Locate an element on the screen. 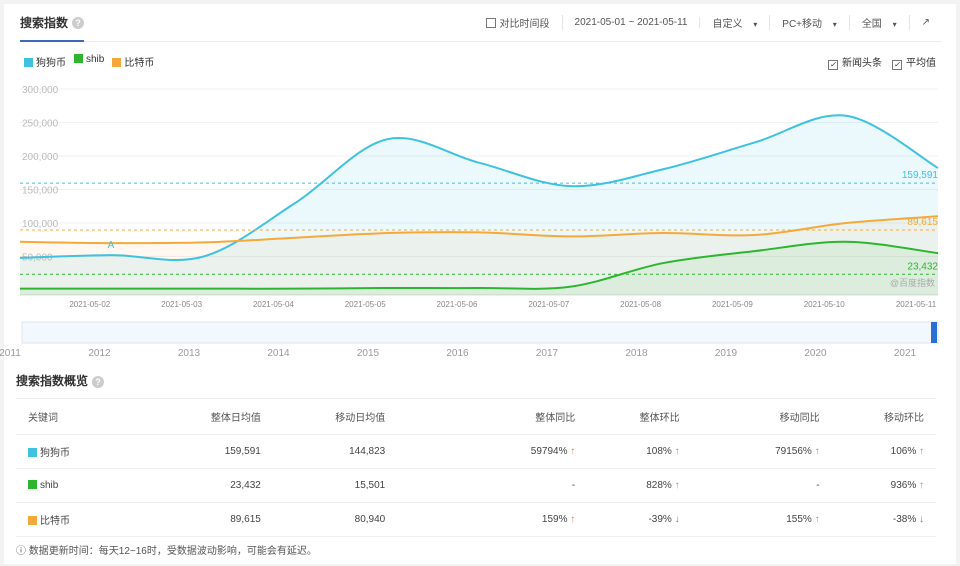  value-cell: 59794% ↑ is located at coordinates (492, 451).